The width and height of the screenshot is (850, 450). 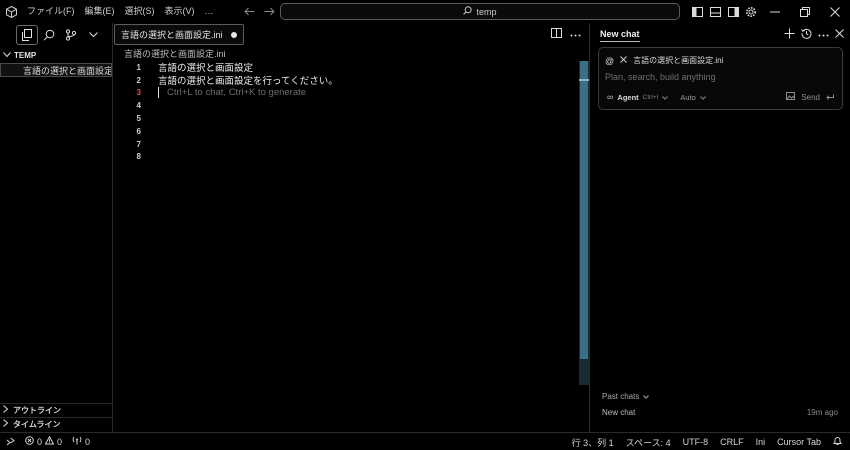 What do you see at coordinates (351, 157) in the screenshot?
I see `code-line: 8` at bounding box center [351, 157].